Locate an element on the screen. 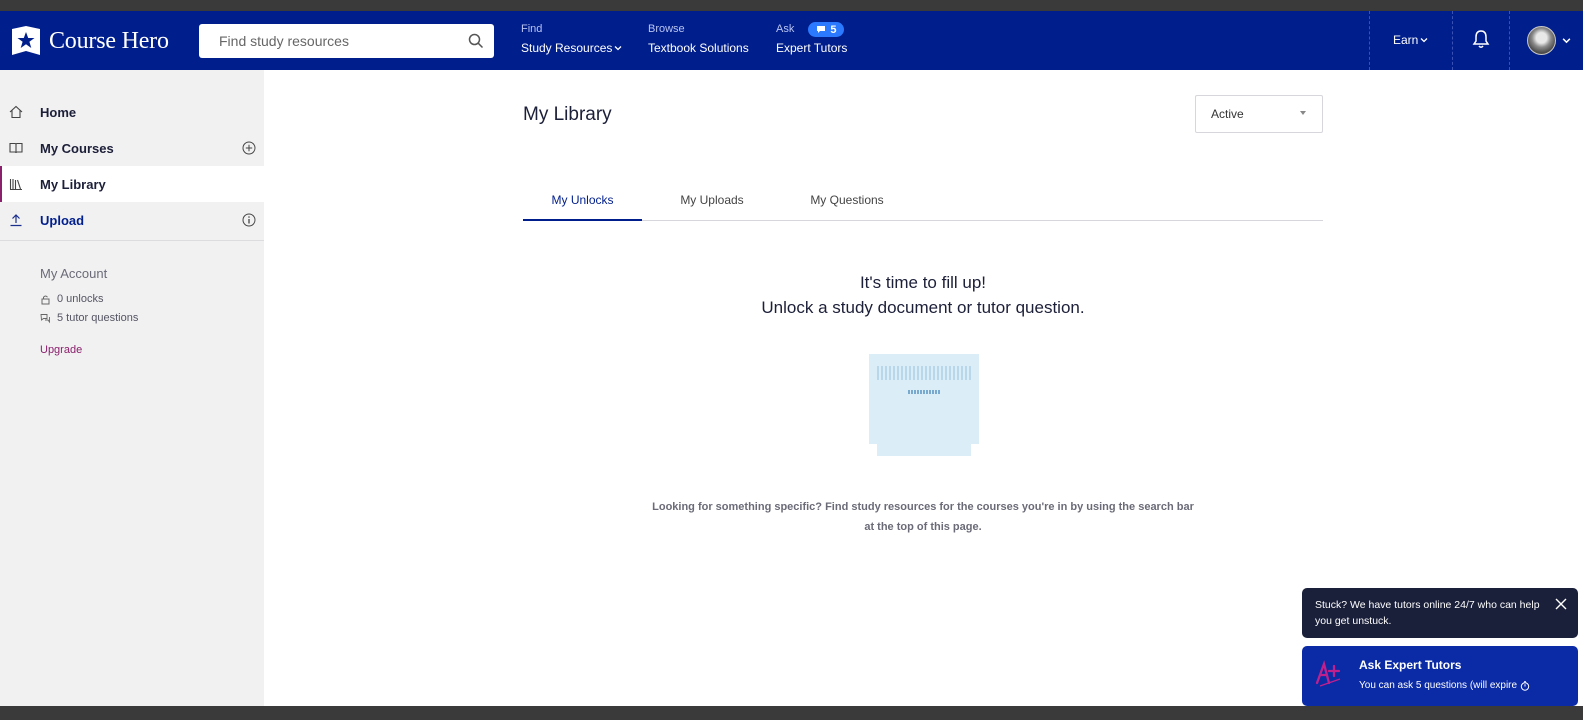  search-input is located at coordinates (329, 41).